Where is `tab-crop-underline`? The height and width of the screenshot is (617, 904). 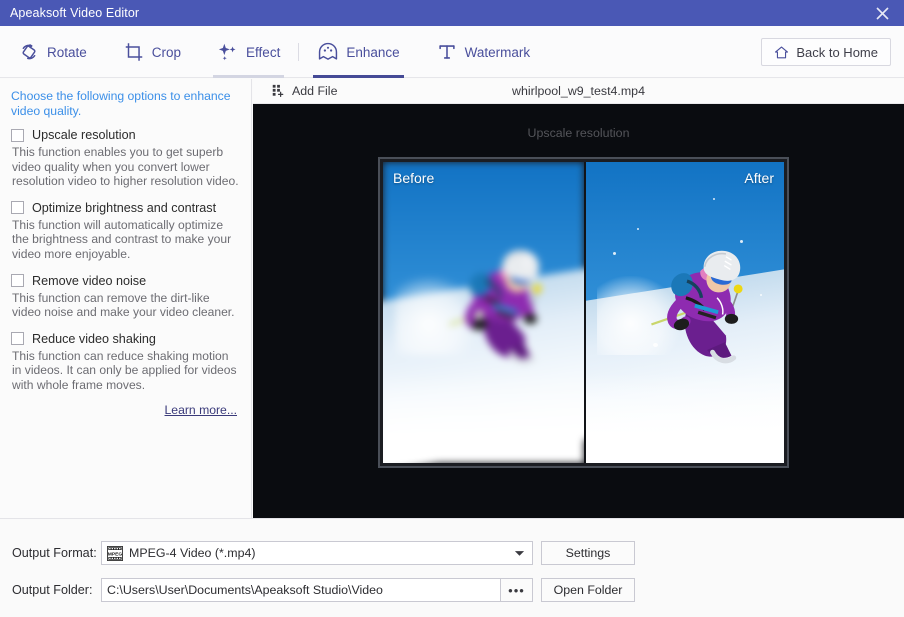 tab-crop-underline is located at coordinates (152, 76).